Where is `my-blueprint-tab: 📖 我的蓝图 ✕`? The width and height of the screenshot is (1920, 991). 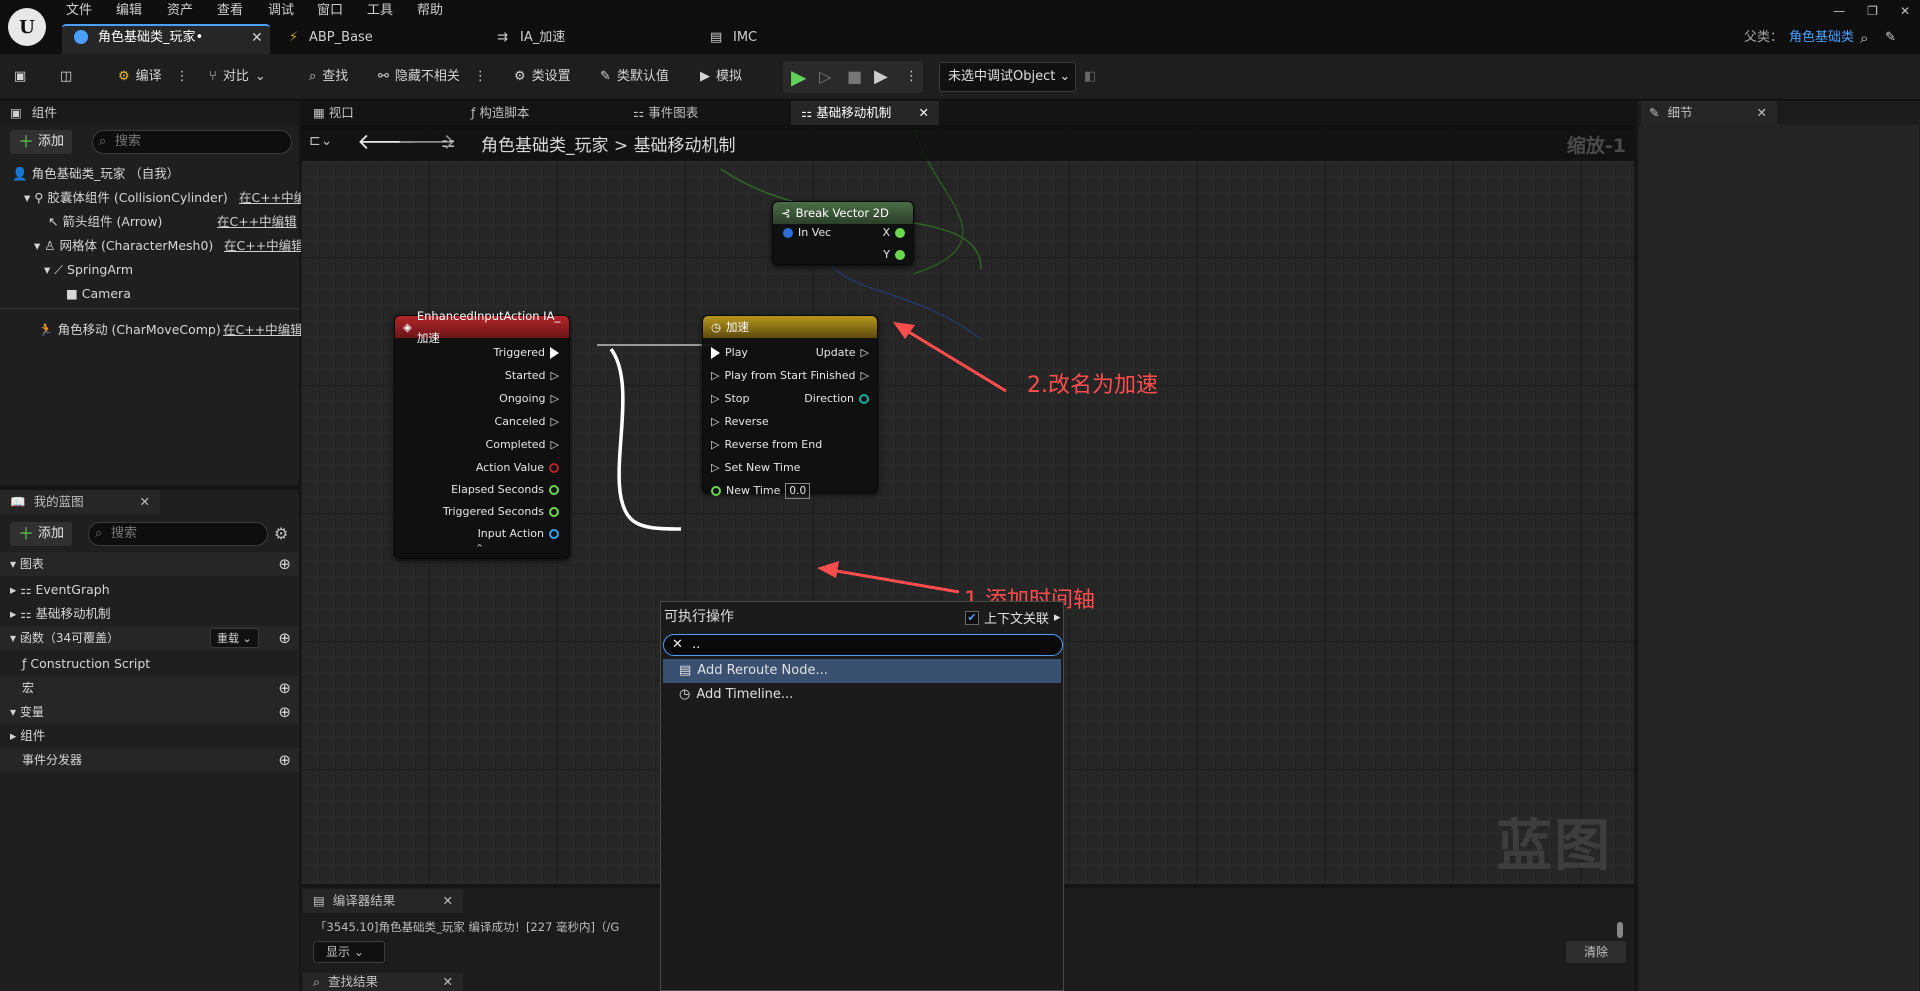 my-blueprint-tab: 📖 我的蓝图 ✕ is located at coordinates (80, 502).